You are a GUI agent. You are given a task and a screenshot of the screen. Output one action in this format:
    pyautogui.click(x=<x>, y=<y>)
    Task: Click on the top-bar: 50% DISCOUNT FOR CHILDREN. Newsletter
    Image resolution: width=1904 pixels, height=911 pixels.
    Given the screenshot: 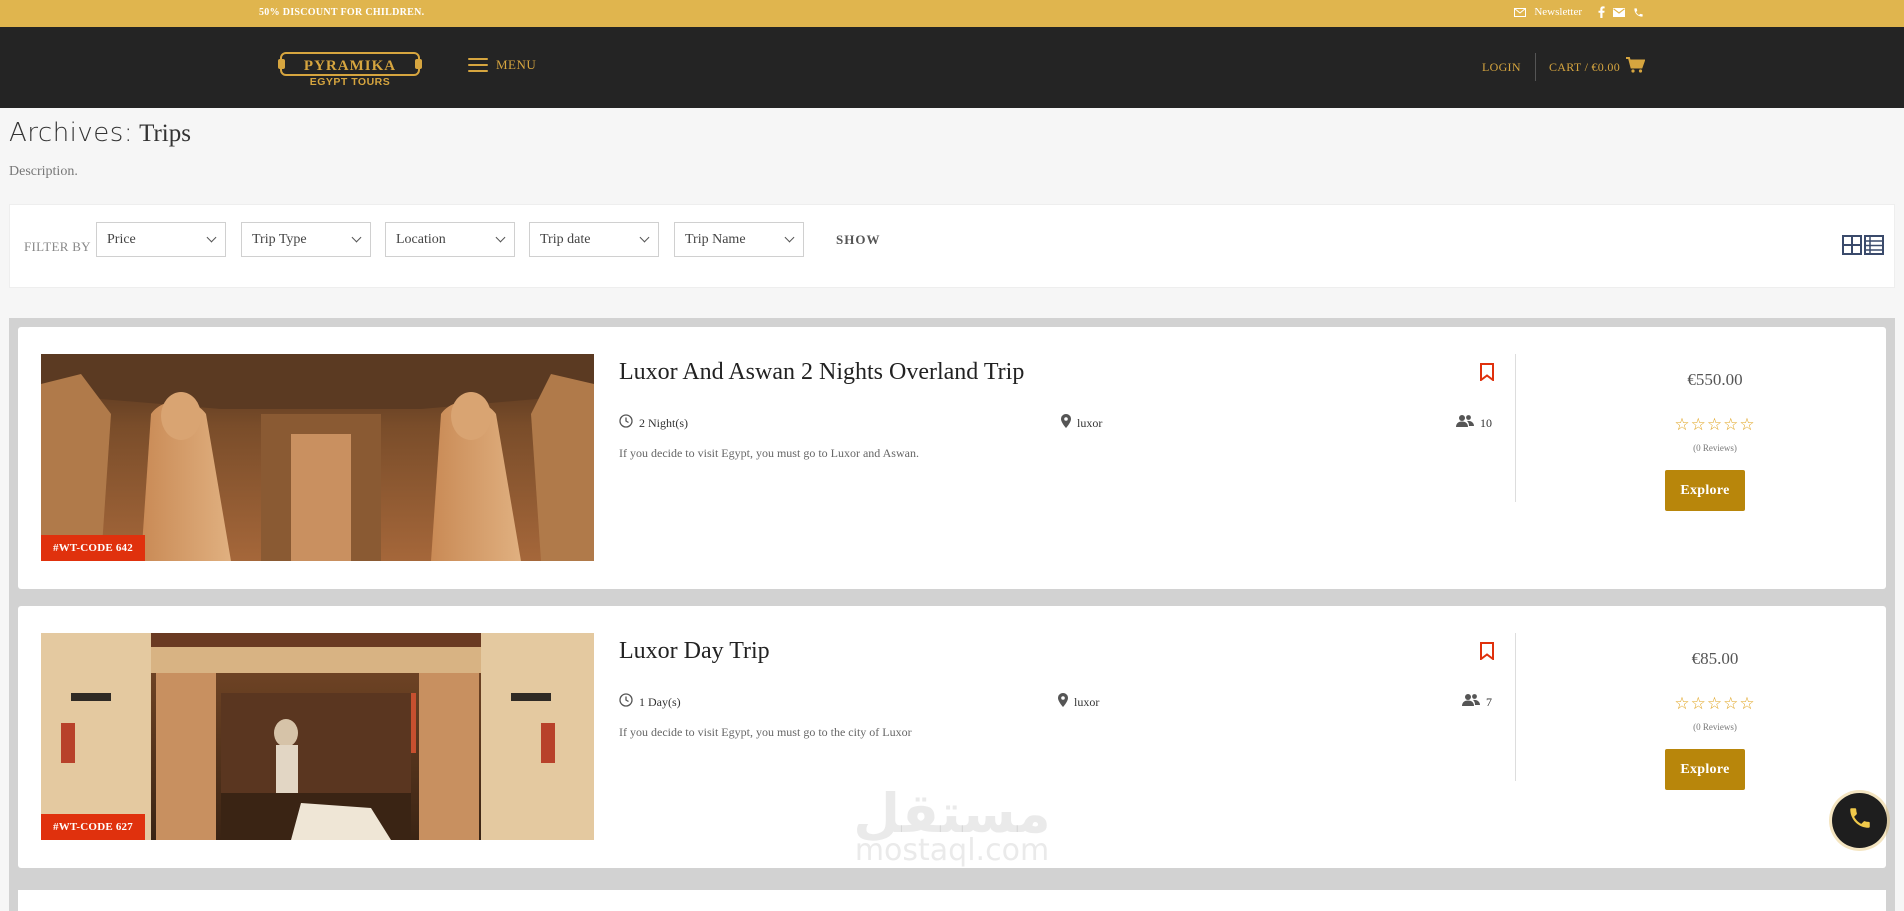 What is the action you would take?
    pyautogui.click(x=952, y=13)
    